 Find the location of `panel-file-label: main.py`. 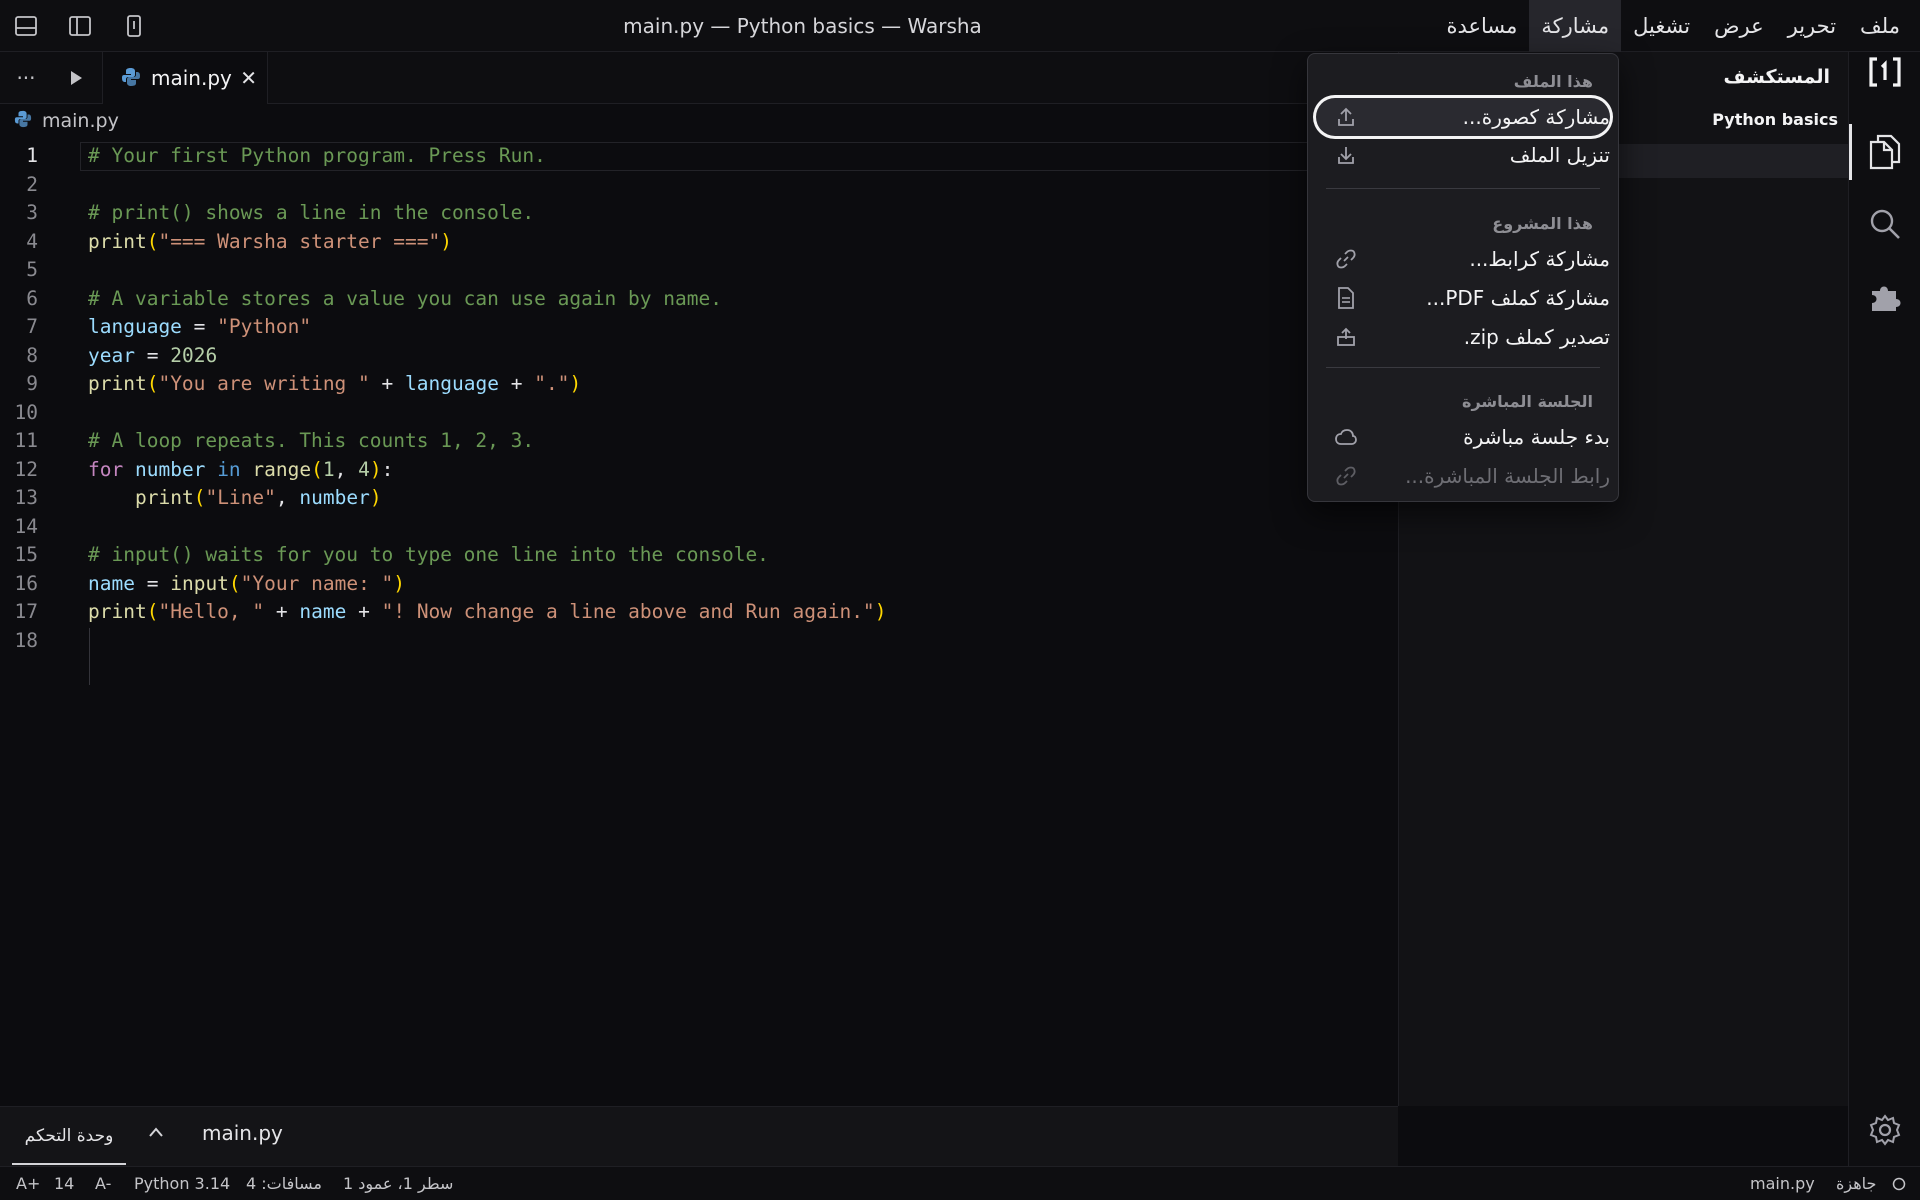

panel-file-label: main.py is located at coordinates (242, 1133).